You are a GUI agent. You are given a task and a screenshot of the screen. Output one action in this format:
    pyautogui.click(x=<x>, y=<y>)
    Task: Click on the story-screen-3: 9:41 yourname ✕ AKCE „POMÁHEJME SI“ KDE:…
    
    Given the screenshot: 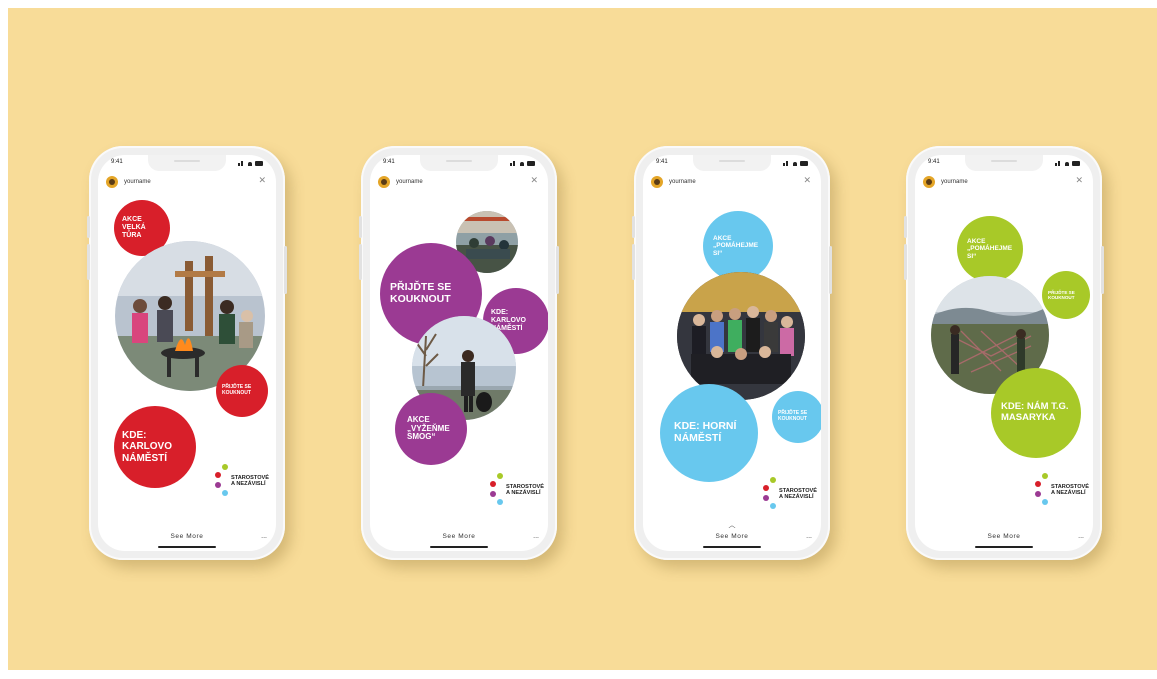 What is the action you would take?
    pyautogui.click(x=732, y=353)
    